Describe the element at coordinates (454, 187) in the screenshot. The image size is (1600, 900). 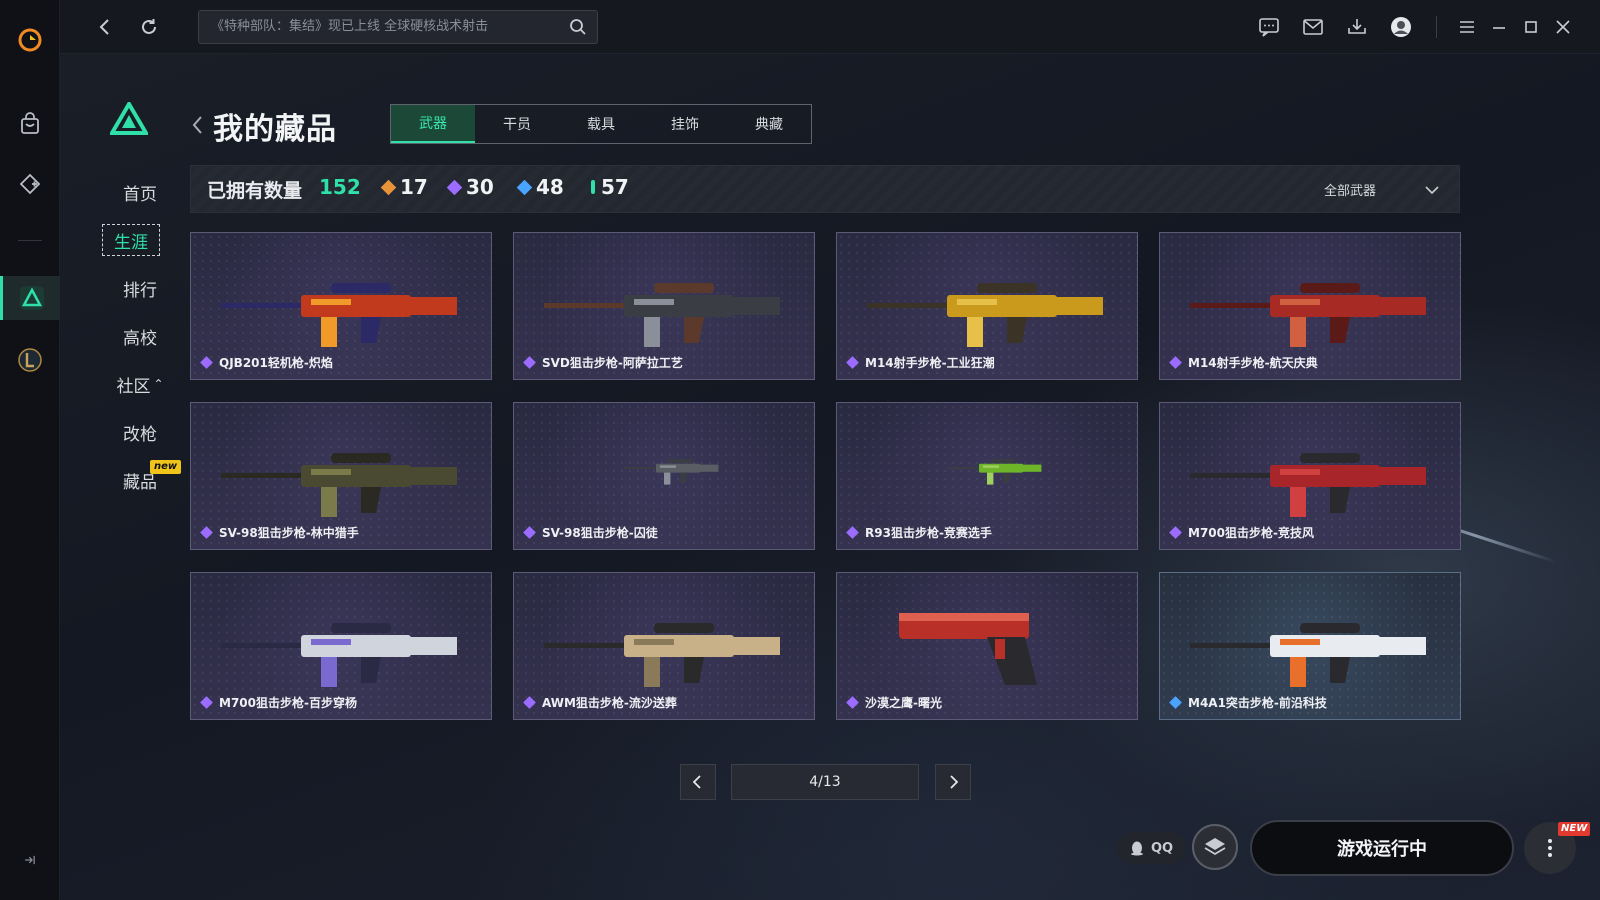
I see `purple-rarity-icon` at that location.